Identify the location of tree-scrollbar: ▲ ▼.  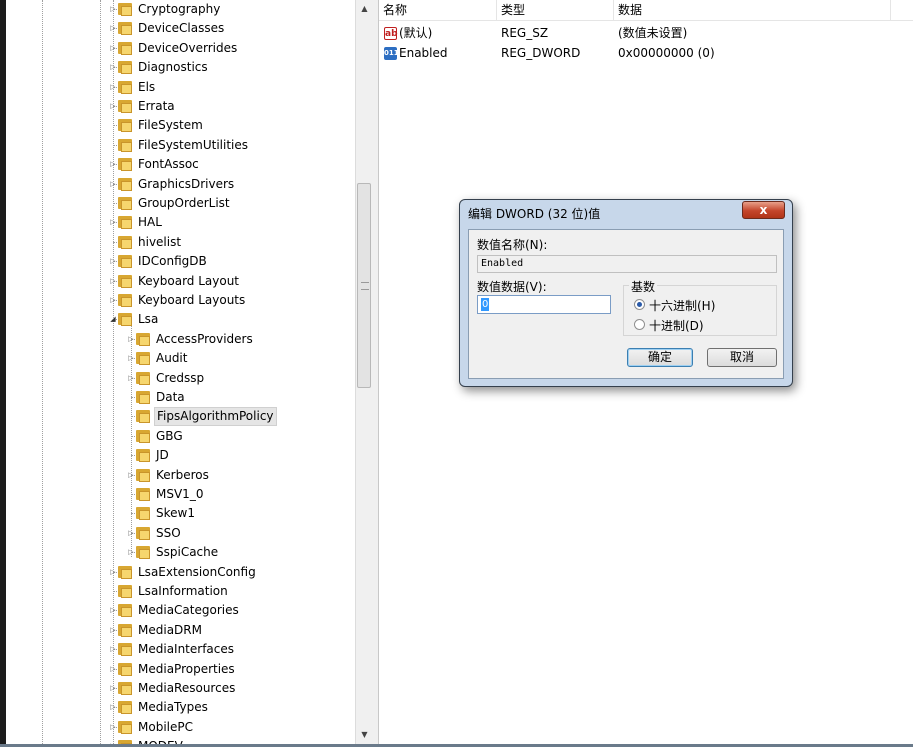
(364, 372).